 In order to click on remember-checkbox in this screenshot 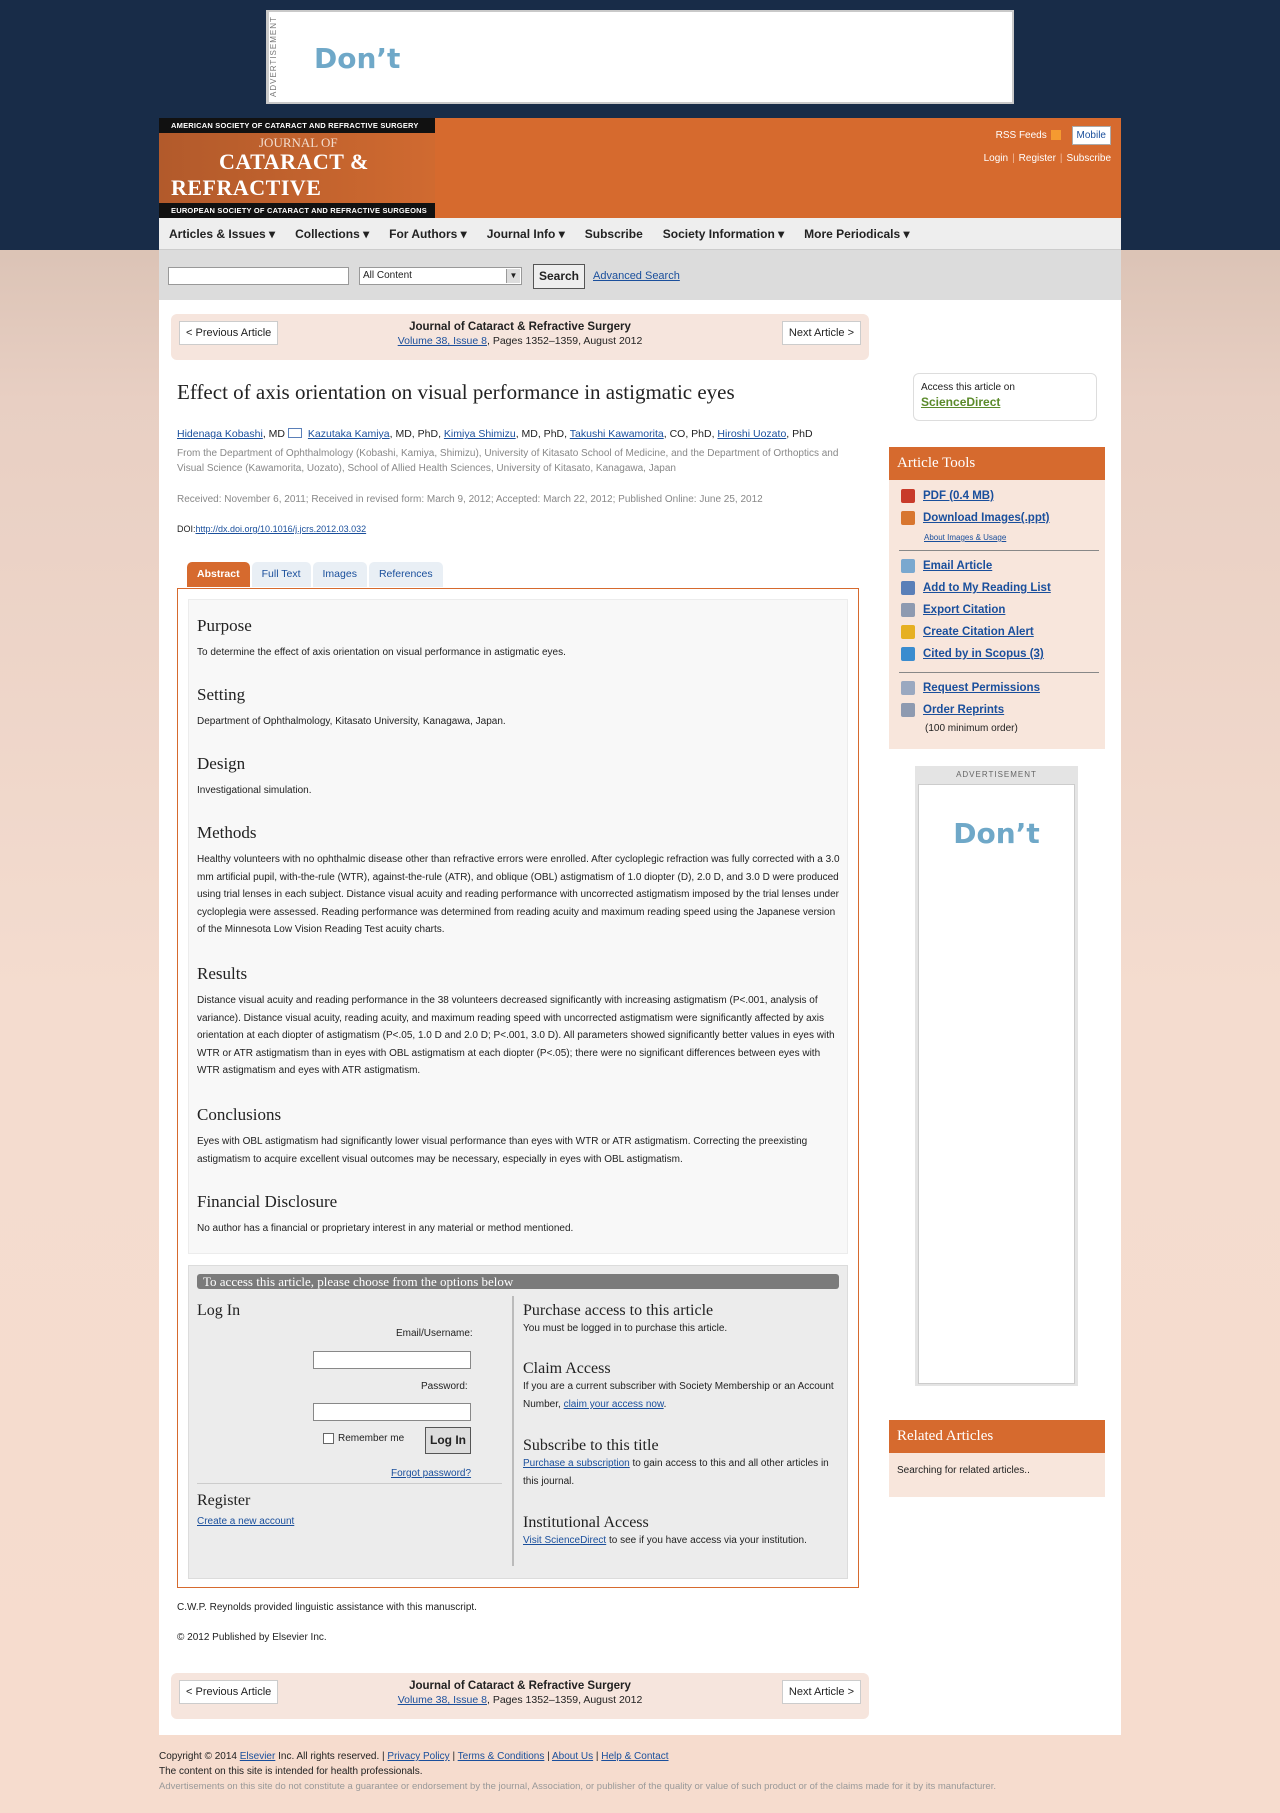, I will do `click(328, 1438)`.